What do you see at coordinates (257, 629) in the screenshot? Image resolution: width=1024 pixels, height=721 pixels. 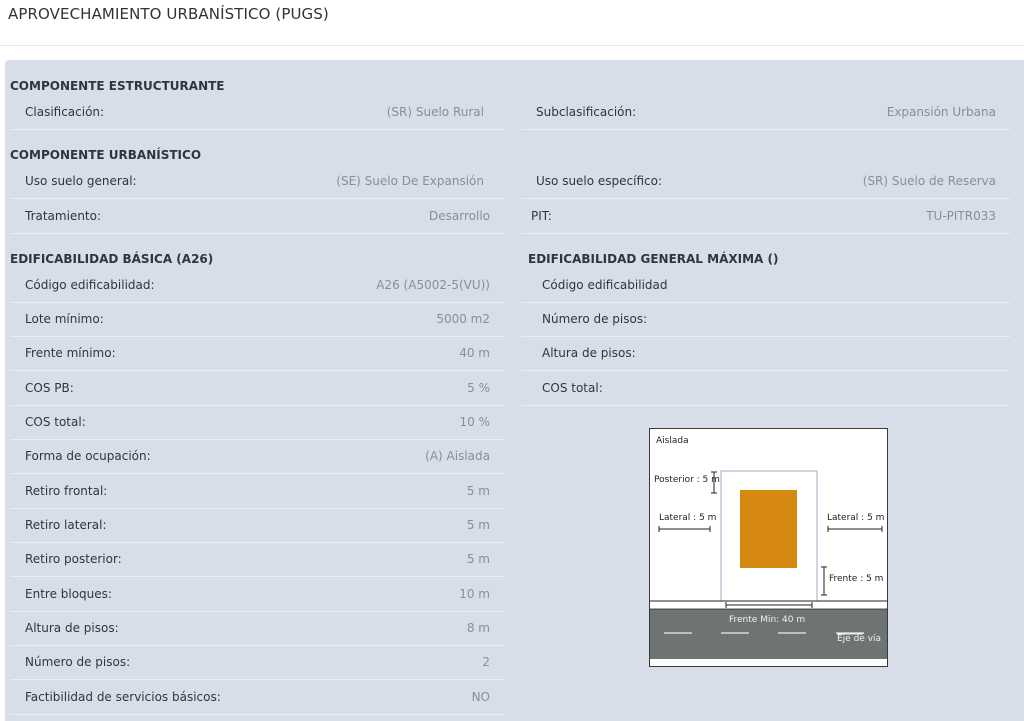 I see `row-basica-item: Altura de pisos: 8 m` at bounding box center [257, 629].